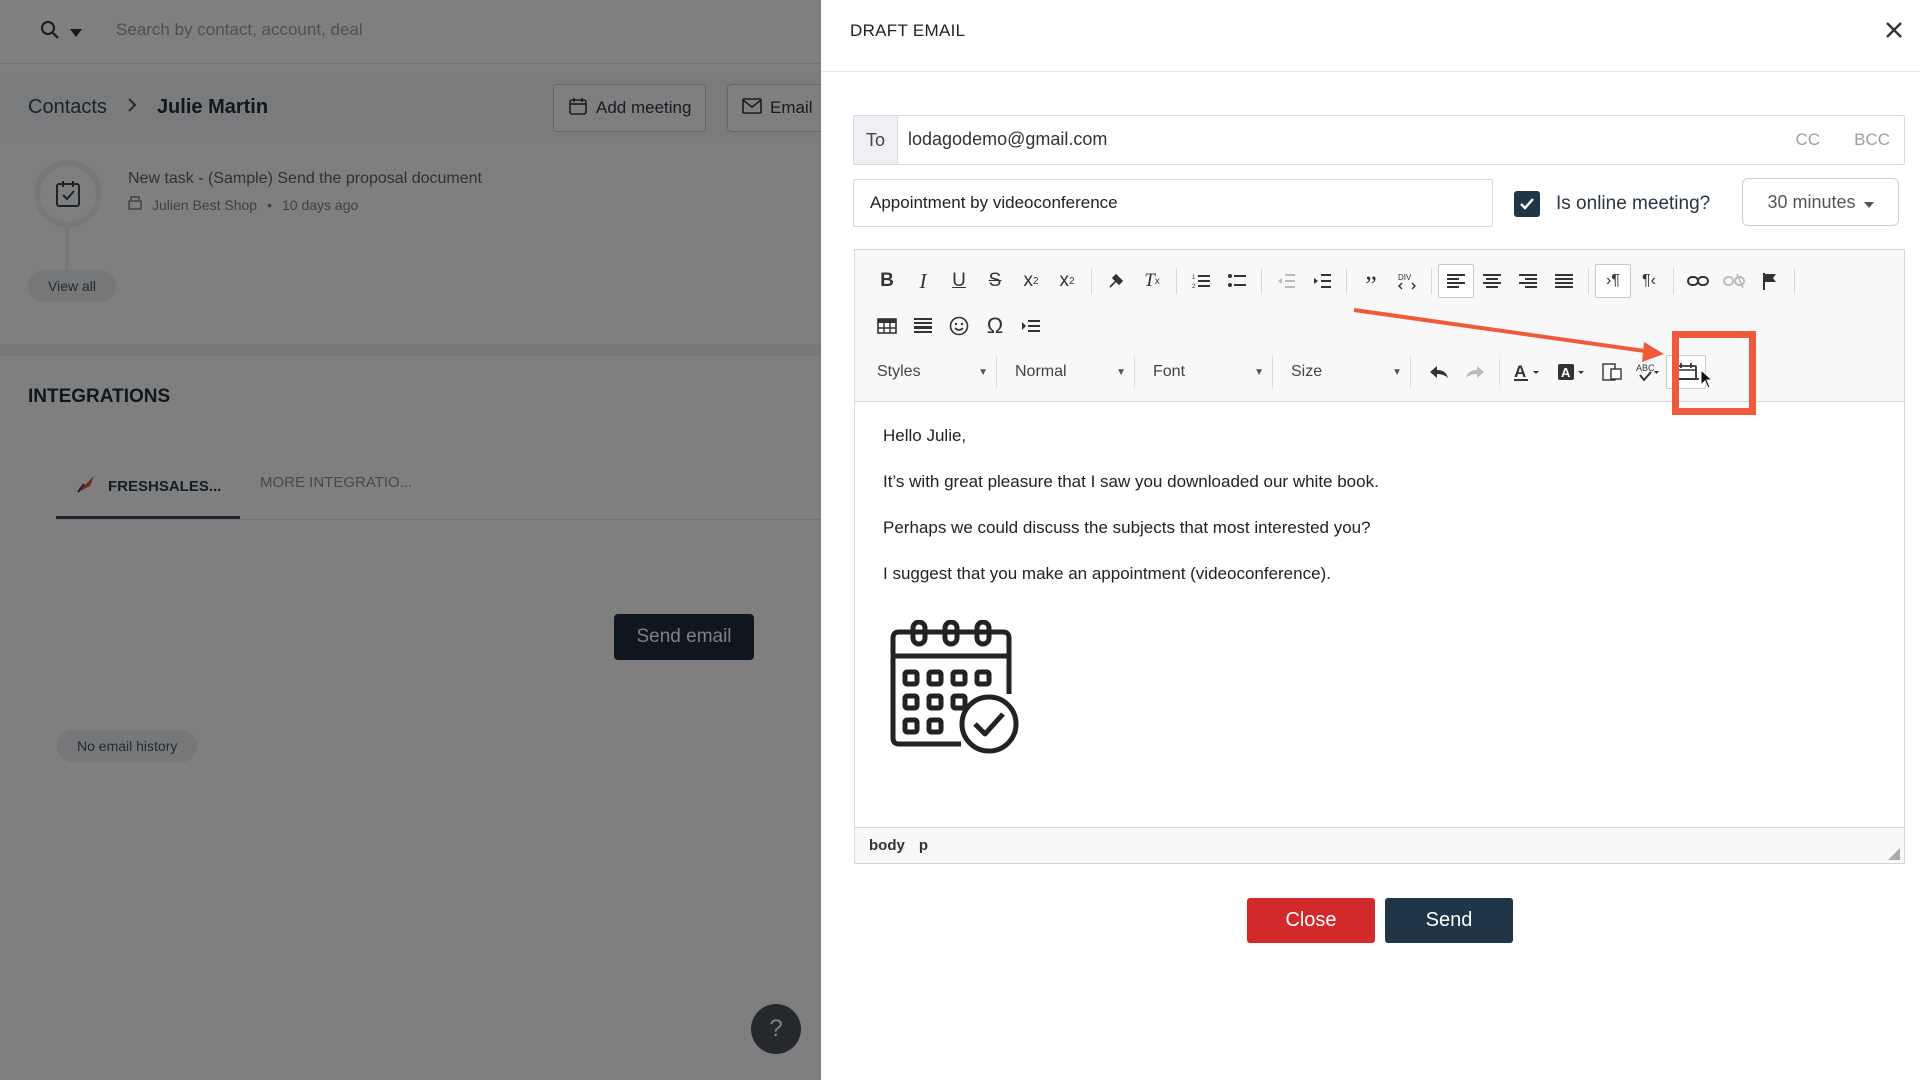  I want to click on caret-down-icon, so click(1868, 202).